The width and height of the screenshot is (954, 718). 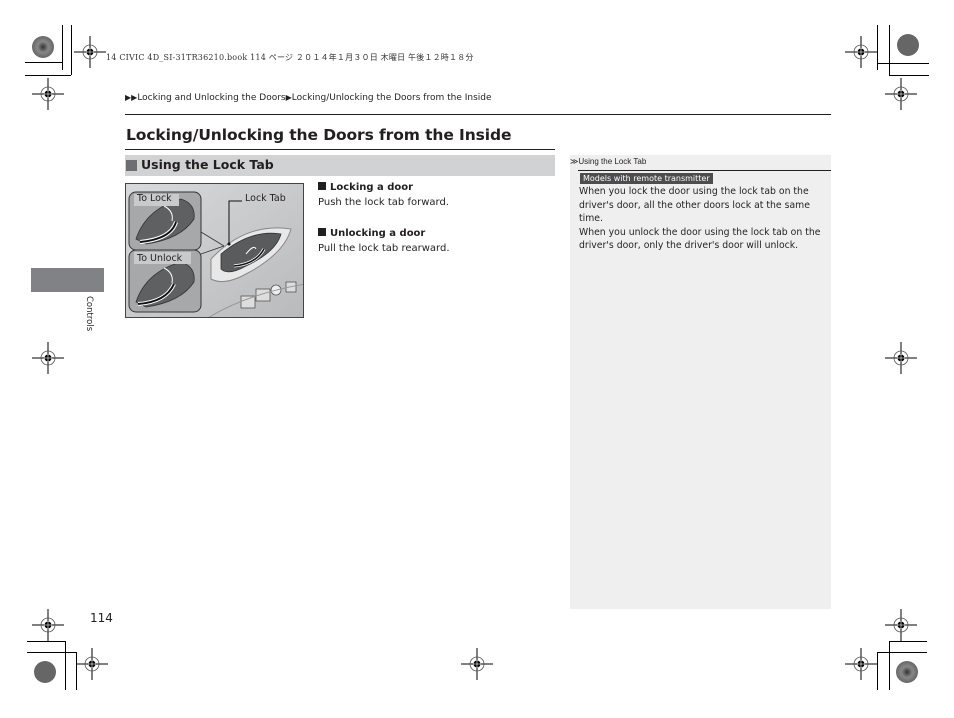 What do you see at coordinates (612, 161) in the screenshot?
I see `note-title: Using the Lock Tab` at bounding box center [612, 161].